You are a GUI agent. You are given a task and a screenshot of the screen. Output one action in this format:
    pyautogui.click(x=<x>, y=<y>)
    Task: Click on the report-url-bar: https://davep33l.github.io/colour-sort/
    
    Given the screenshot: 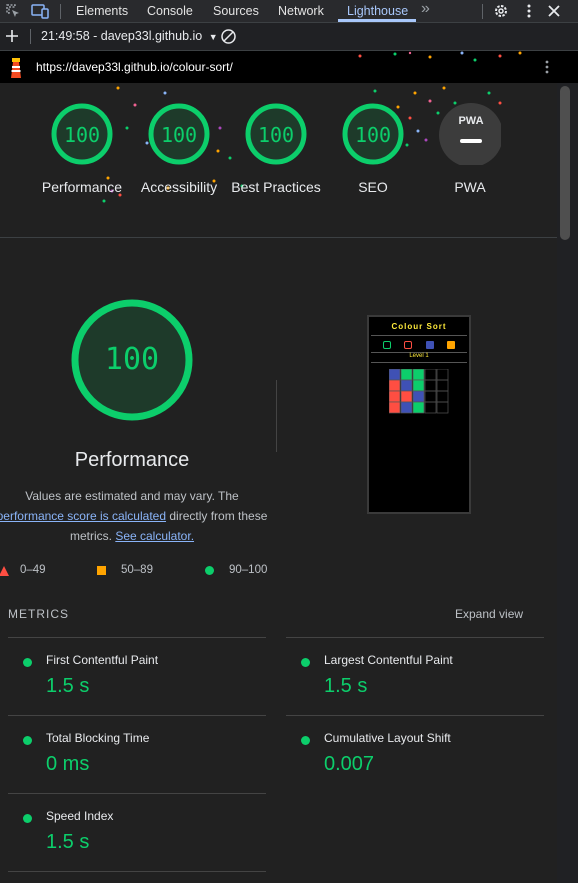 What is the action you would take?
    pyautogui.click(x=289, y=67)
    